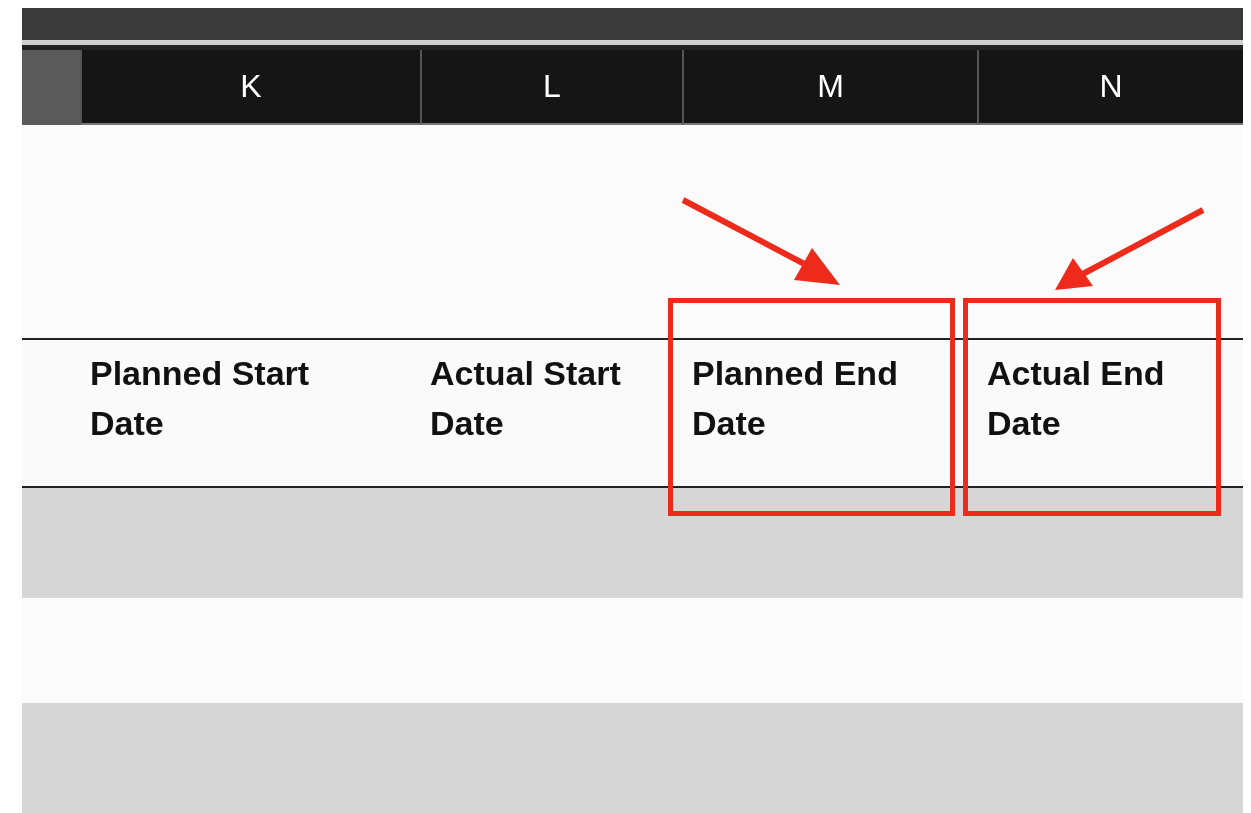  What do you see at coordinates (200, 398) in the screenshot?
I see `header-cell-text: Planned Start Date` at bounding box center [200, 398].